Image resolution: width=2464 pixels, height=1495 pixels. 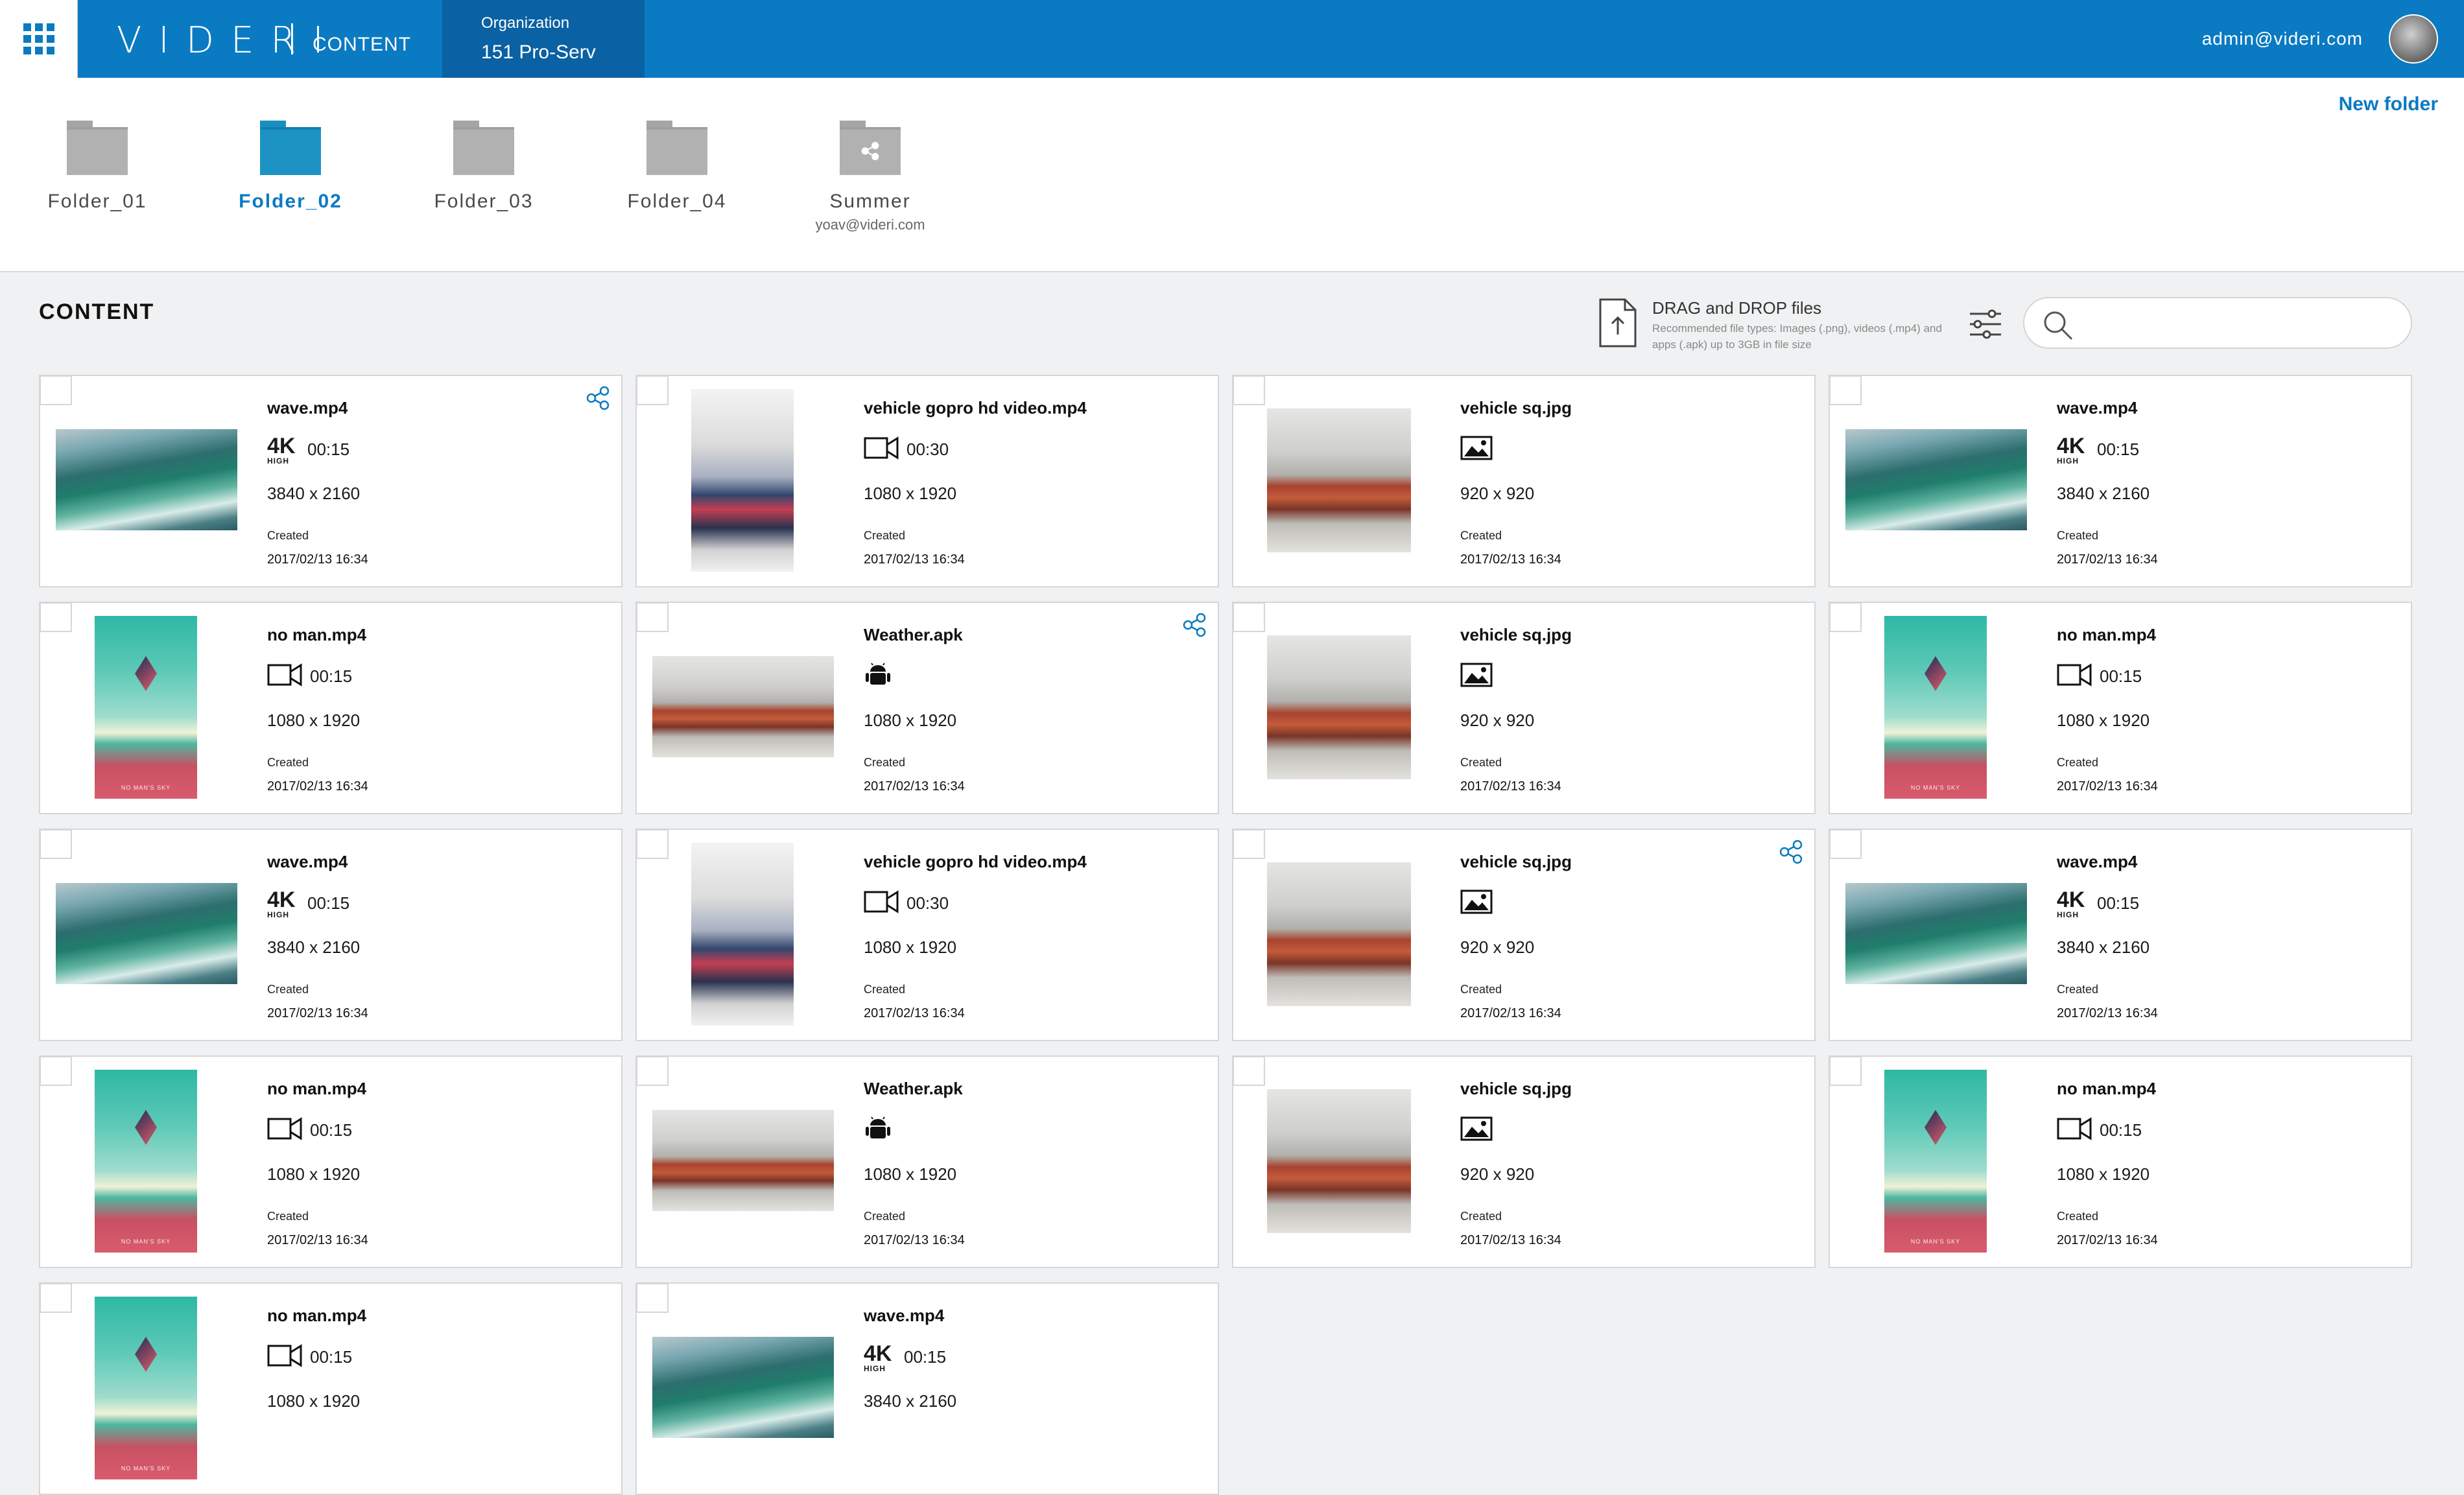 What do you see at coordinates (1985, 324) in the screenshot?
I see `filter-settings-icon` at bounding box center [1985, 324].